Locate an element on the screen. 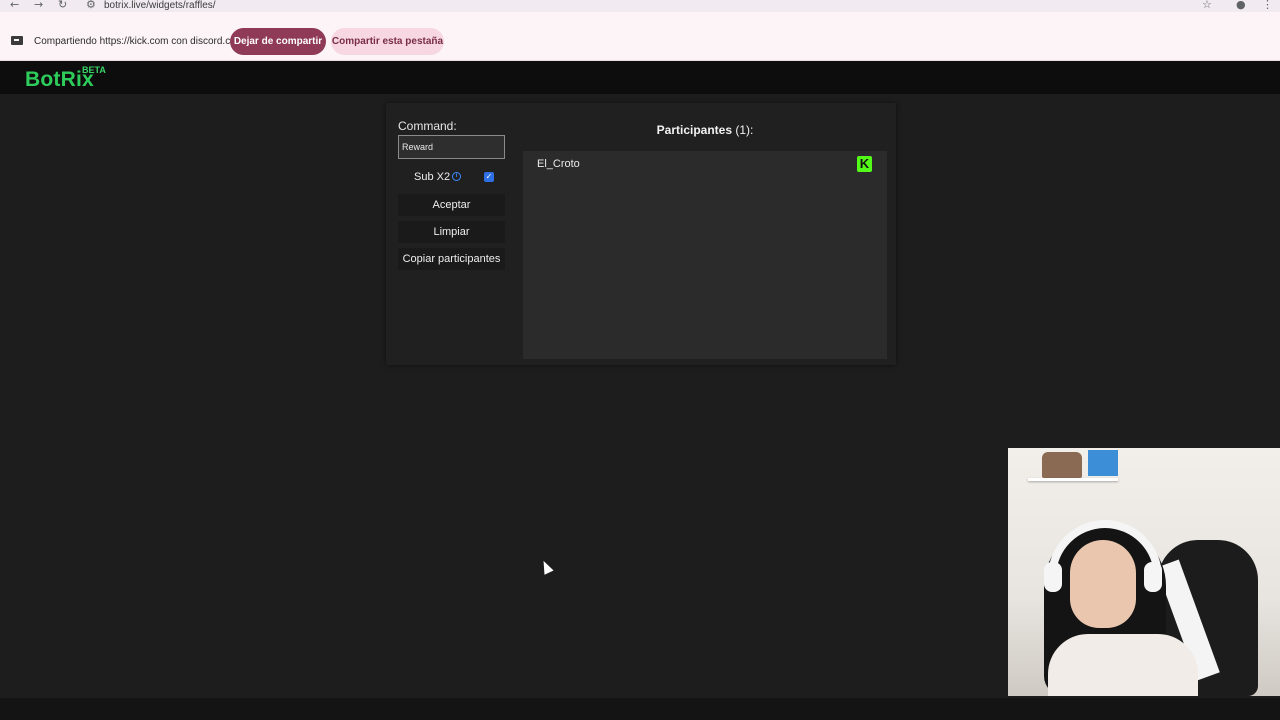  stop-sharing-button: Dejar de compartir is located at coordinates (278, 41).